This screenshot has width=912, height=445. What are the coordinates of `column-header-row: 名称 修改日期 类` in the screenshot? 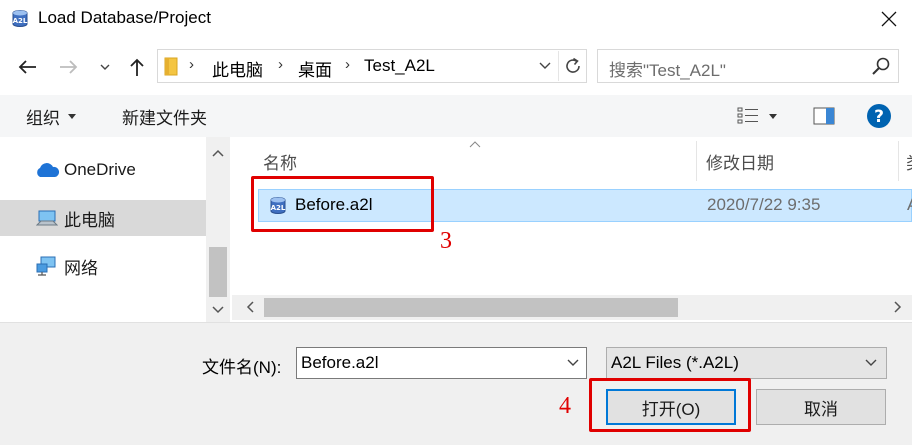 It's located at (572, 159).